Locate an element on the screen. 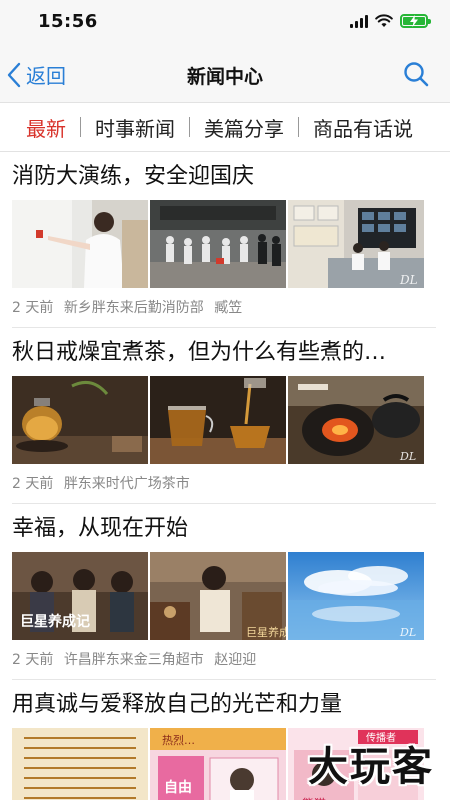 Image resolution: width=450 pixels, height=800 pixels. search-icon is located at coordinates (416, 74).